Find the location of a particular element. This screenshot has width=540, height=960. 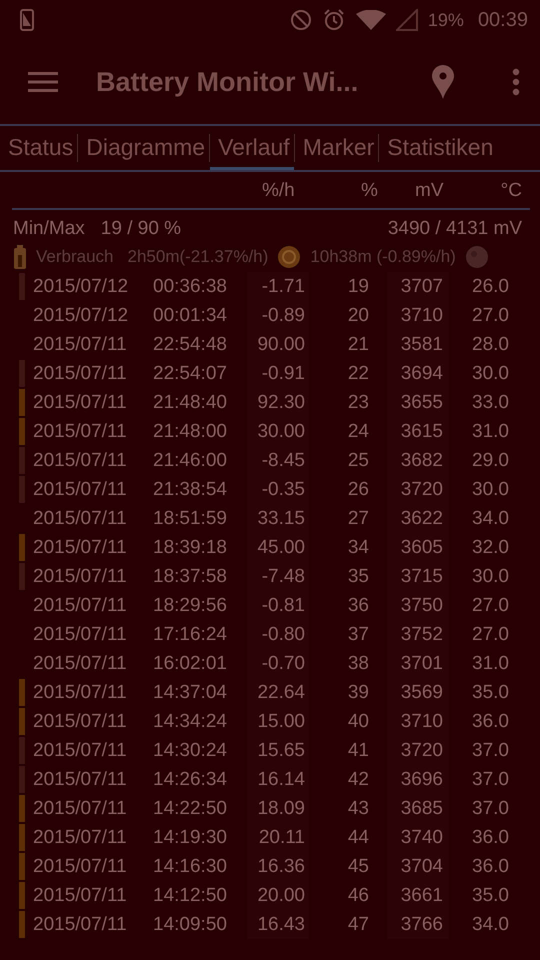

table-cell-text: 21:38:54 is located at coordinates (190, 489).